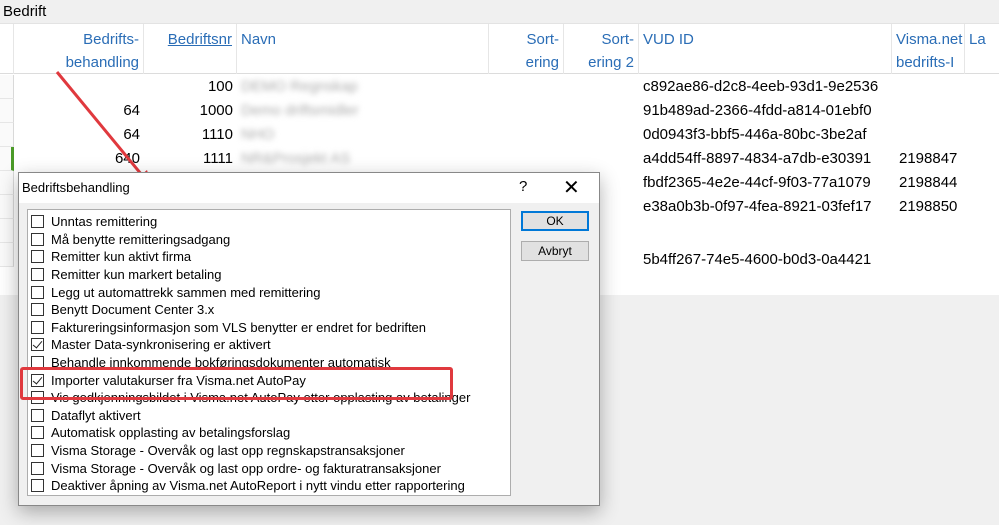 This screenshot has height=525, width=999. What do you see at coordinates (555, 221) in the screenshot?
I see `ok-button: OK` at bounding box center [555, 221].